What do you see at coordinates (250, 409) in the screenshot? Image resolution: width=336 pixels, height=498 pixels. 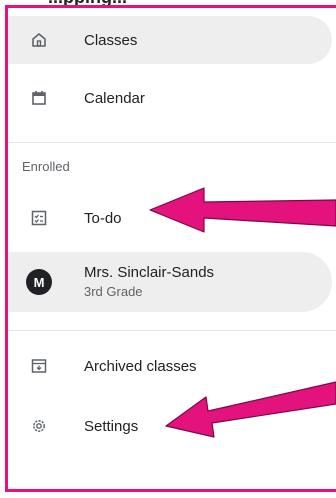 I see `annotation-arrow-settings` at bounding box center [250, 409].